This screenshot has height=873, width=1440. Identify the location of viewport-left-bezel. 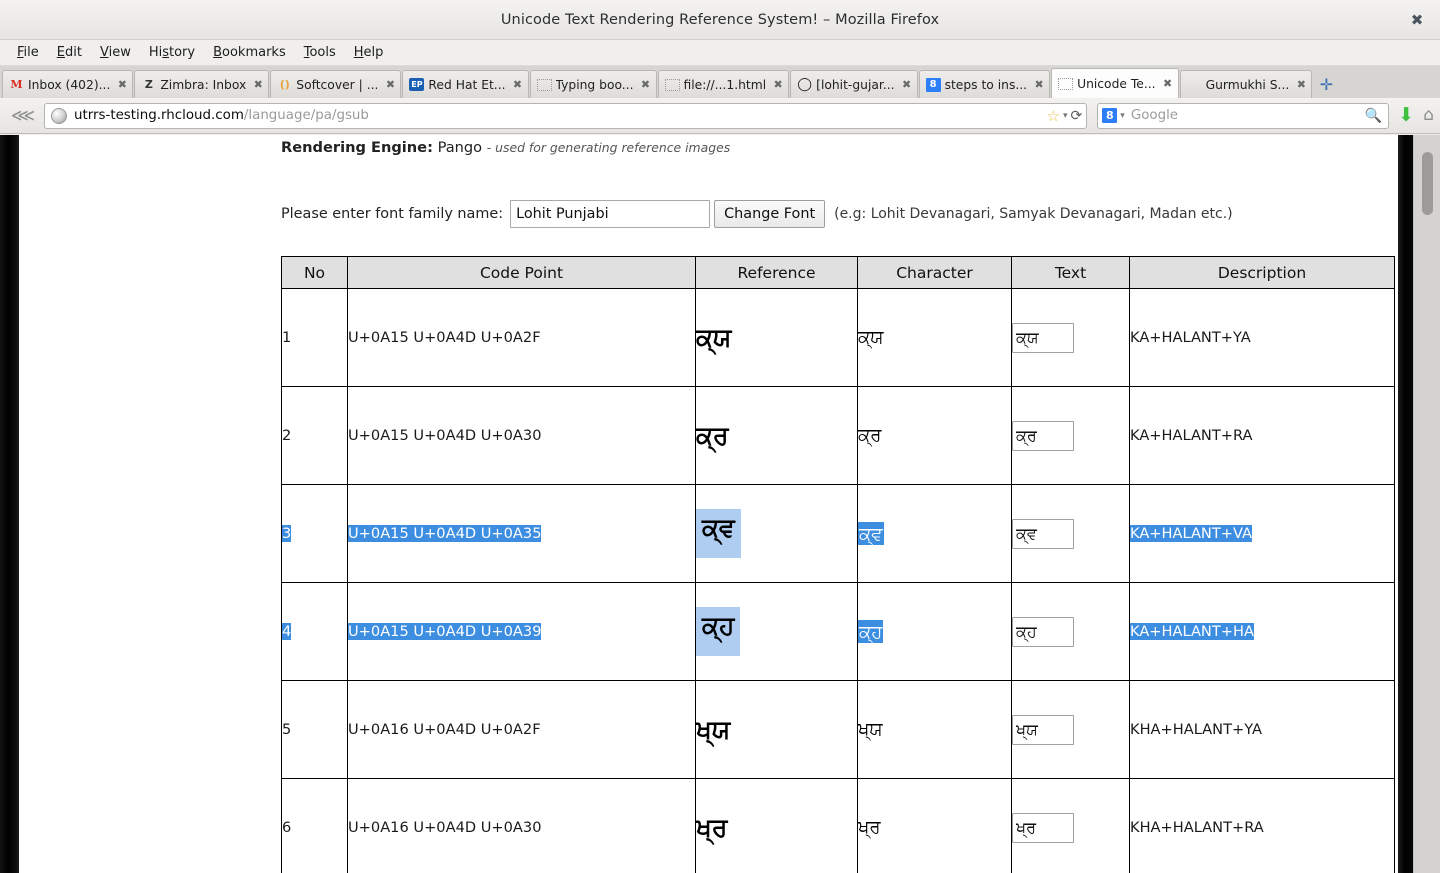
(9, 504).